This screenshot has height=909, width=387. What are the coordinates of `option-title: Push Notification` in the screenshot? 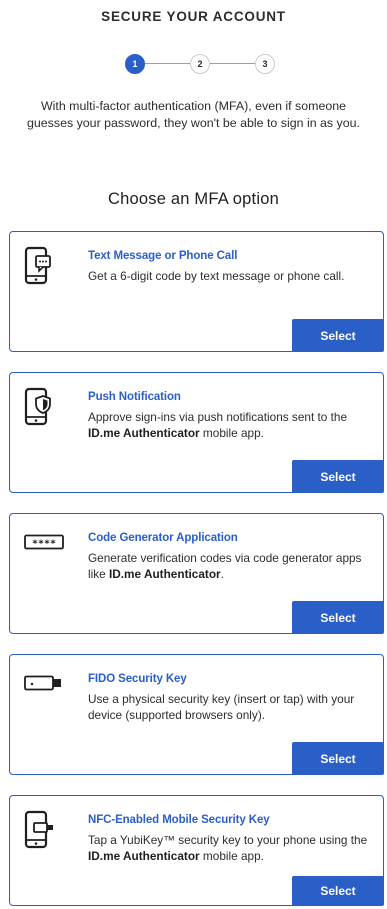 It's located at (134, 397).